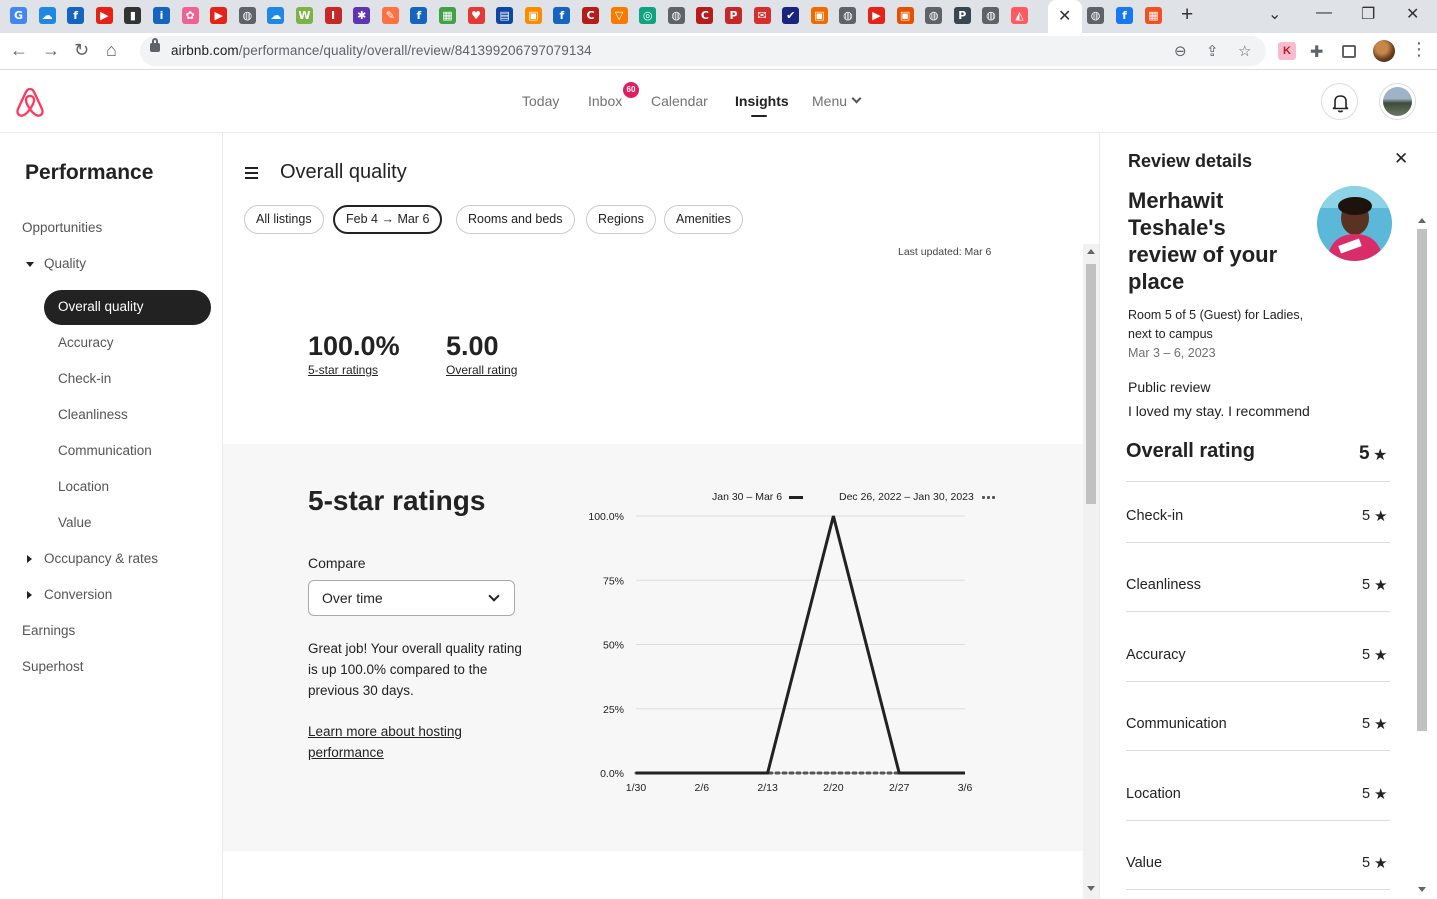  What do you see at coordinates (408, 742) in the screenshot?
I see `learn-more-link: Learn more about hosting performance` at bounding box center [408, 742].